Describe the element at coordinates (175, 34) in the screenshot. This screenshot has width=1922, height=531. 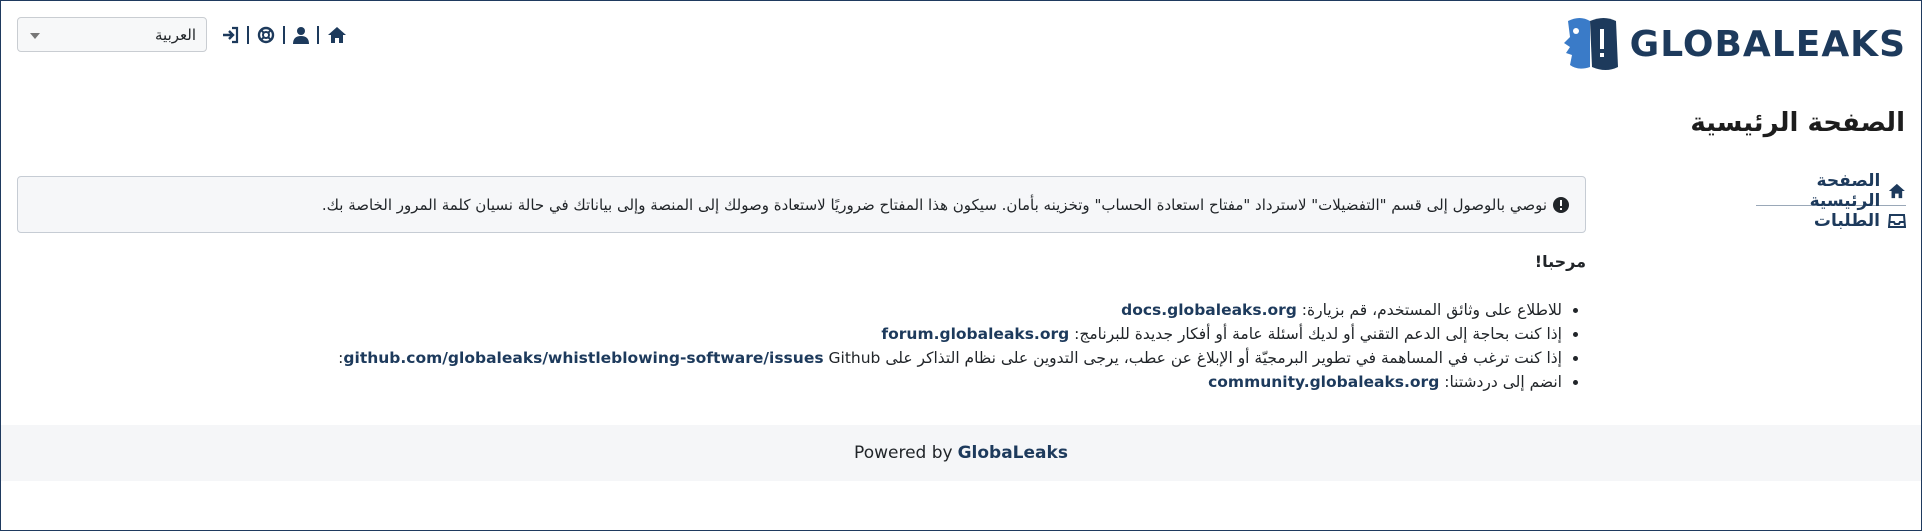
I see `language-select-value: العربية` at that location.